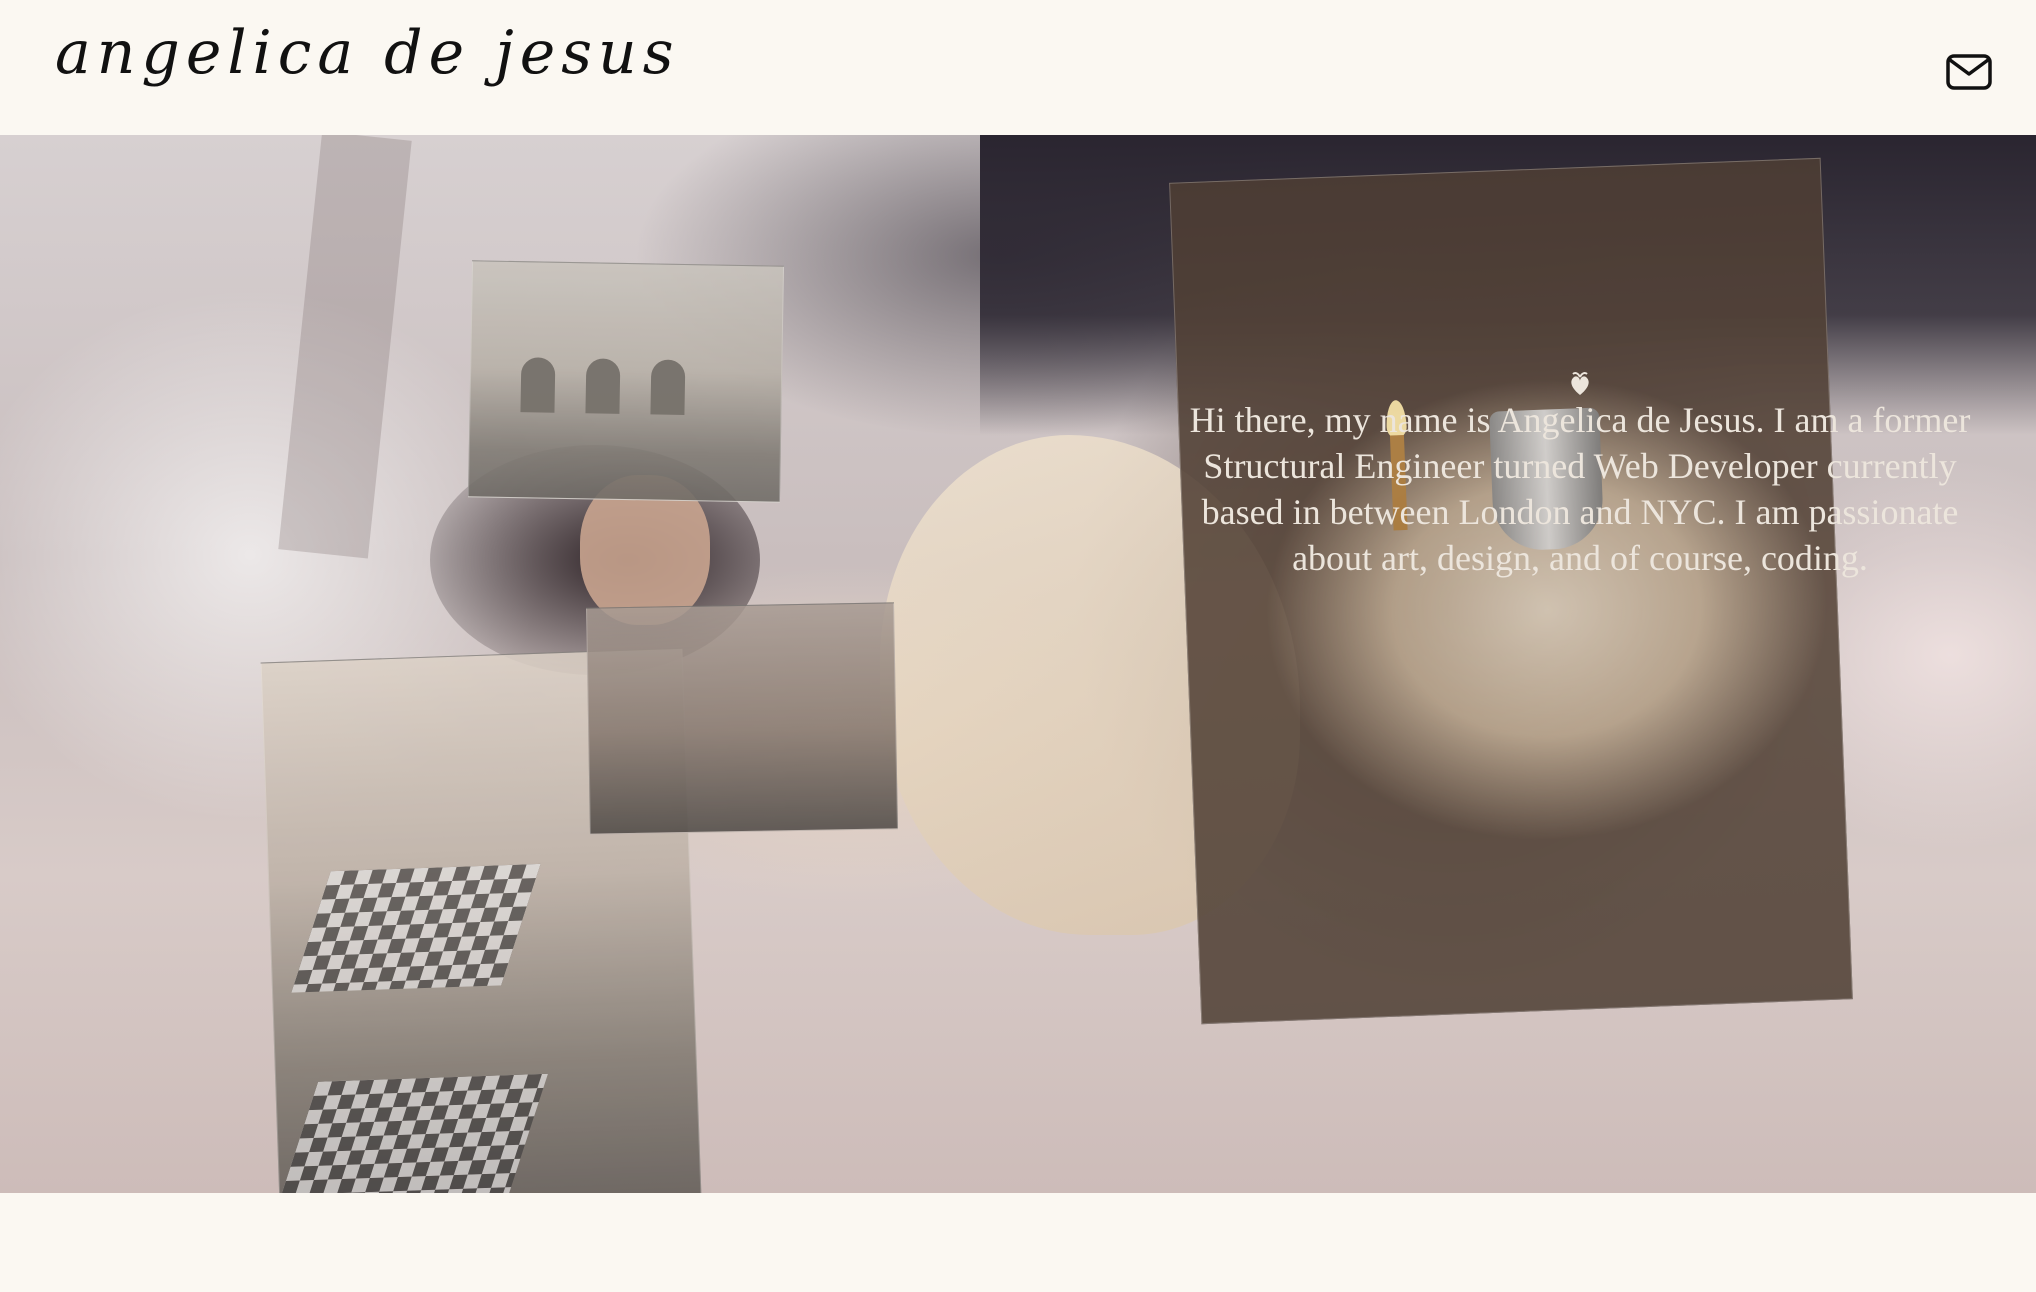  Describe the element at coordinates (742, 718) in the screenshot. I see `collage-photo-courtyard` at that location.